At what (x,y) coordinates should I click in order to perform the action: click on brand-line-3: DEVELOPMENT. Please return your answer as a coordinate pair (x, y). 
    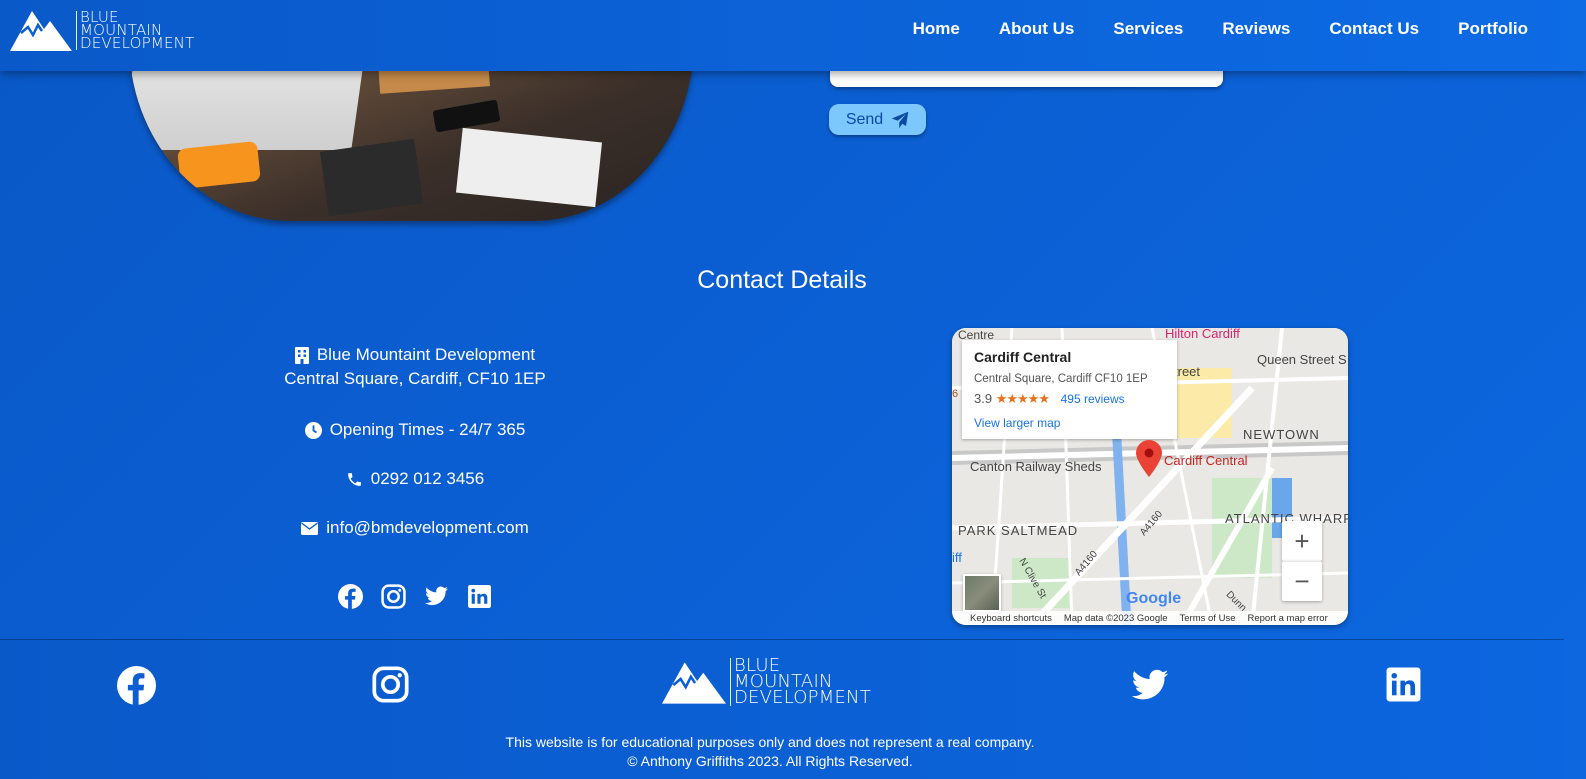
    Looking at the image, I should click on (137, 42).